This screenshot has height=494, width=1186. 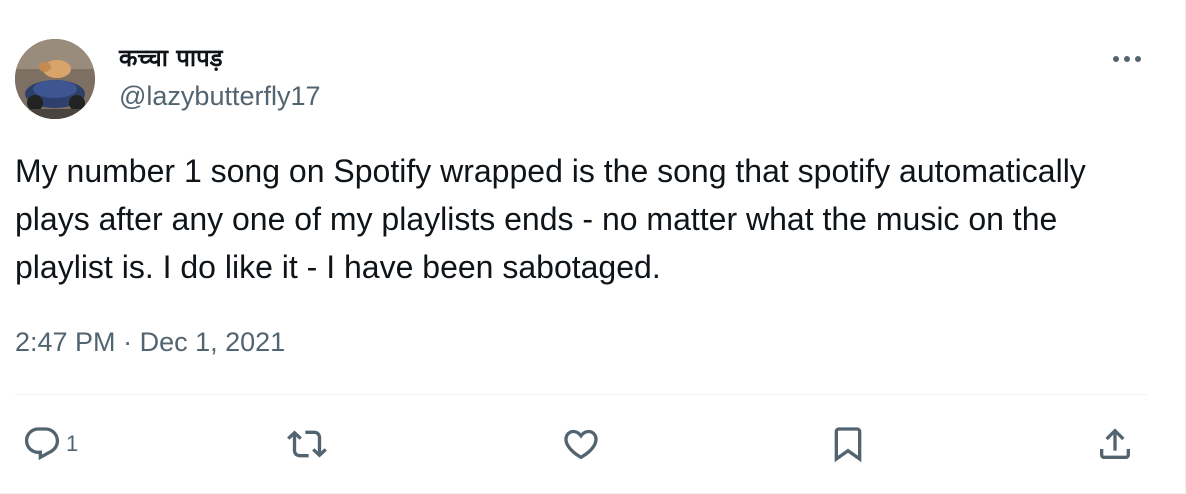 I want to click on avatar-photo, so click(x=55, y=79).